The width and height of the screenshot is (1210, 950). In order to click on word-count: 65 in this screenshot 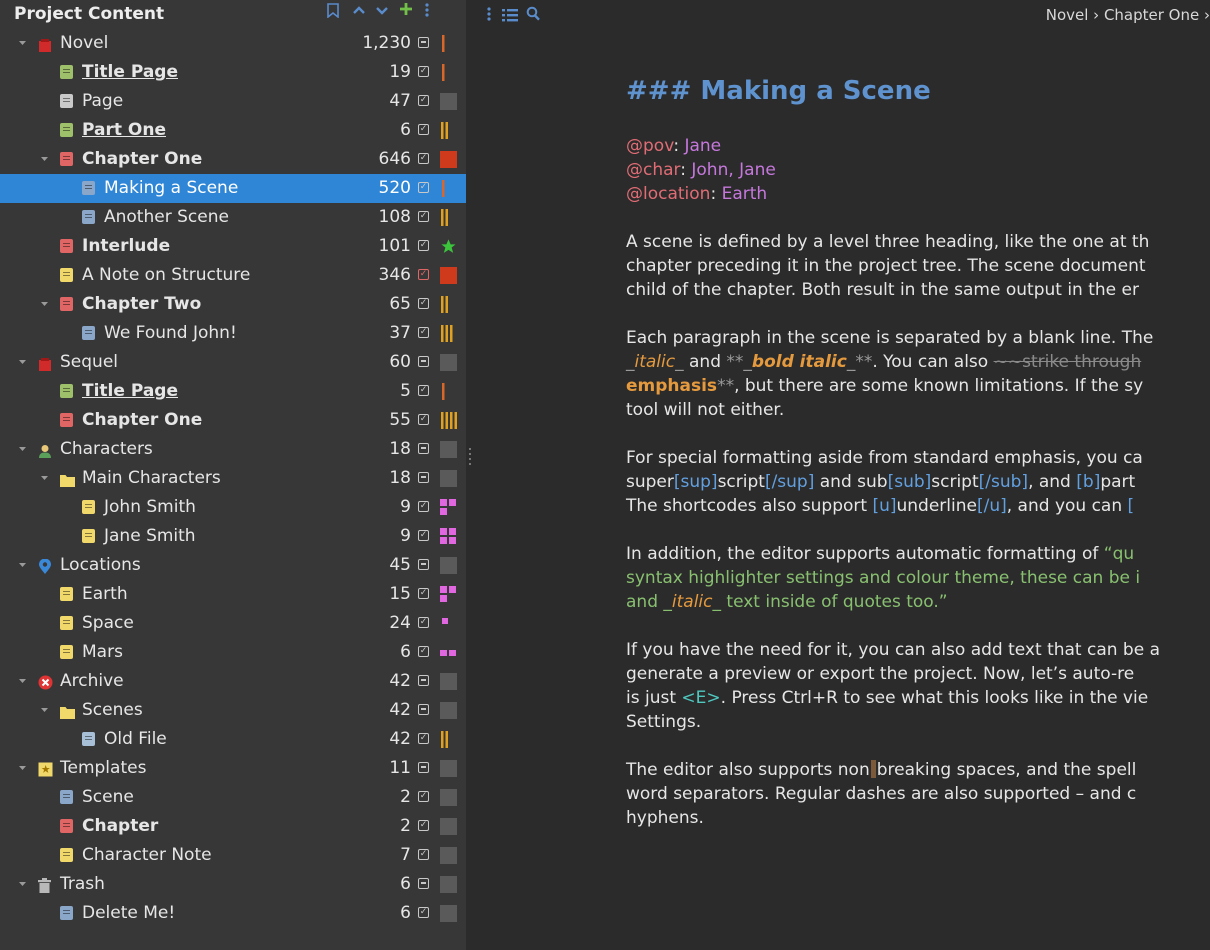, I will do `click(400, 304)`.